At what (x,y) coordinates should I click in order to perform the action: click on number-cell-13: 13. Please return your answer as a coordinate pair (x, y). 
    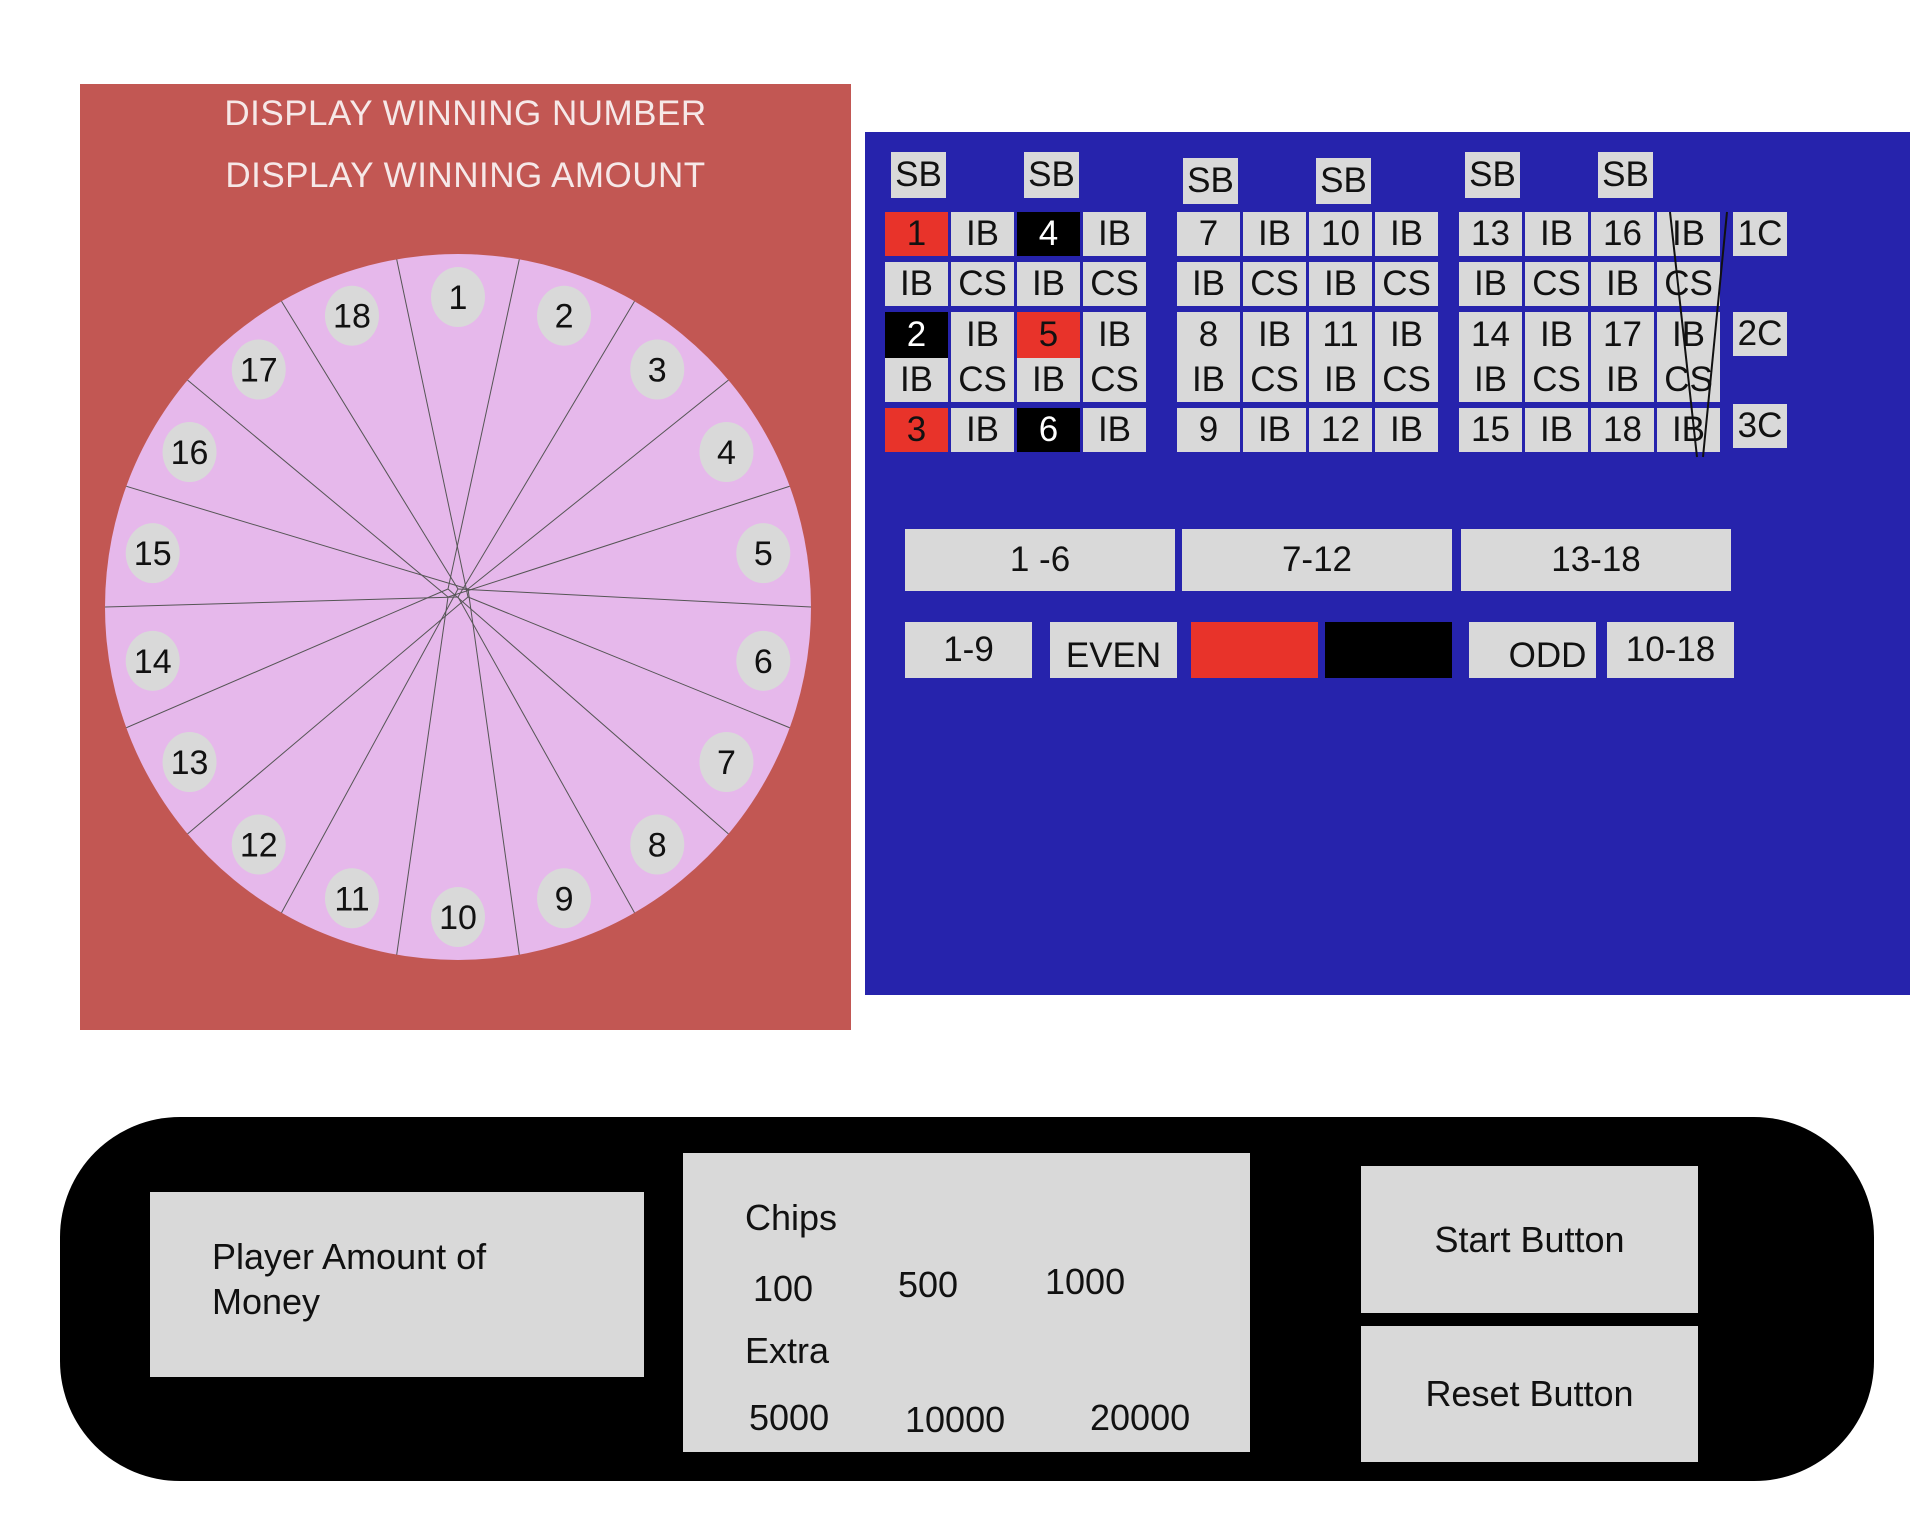
    Looking at the image, I should click on (1490, 234).